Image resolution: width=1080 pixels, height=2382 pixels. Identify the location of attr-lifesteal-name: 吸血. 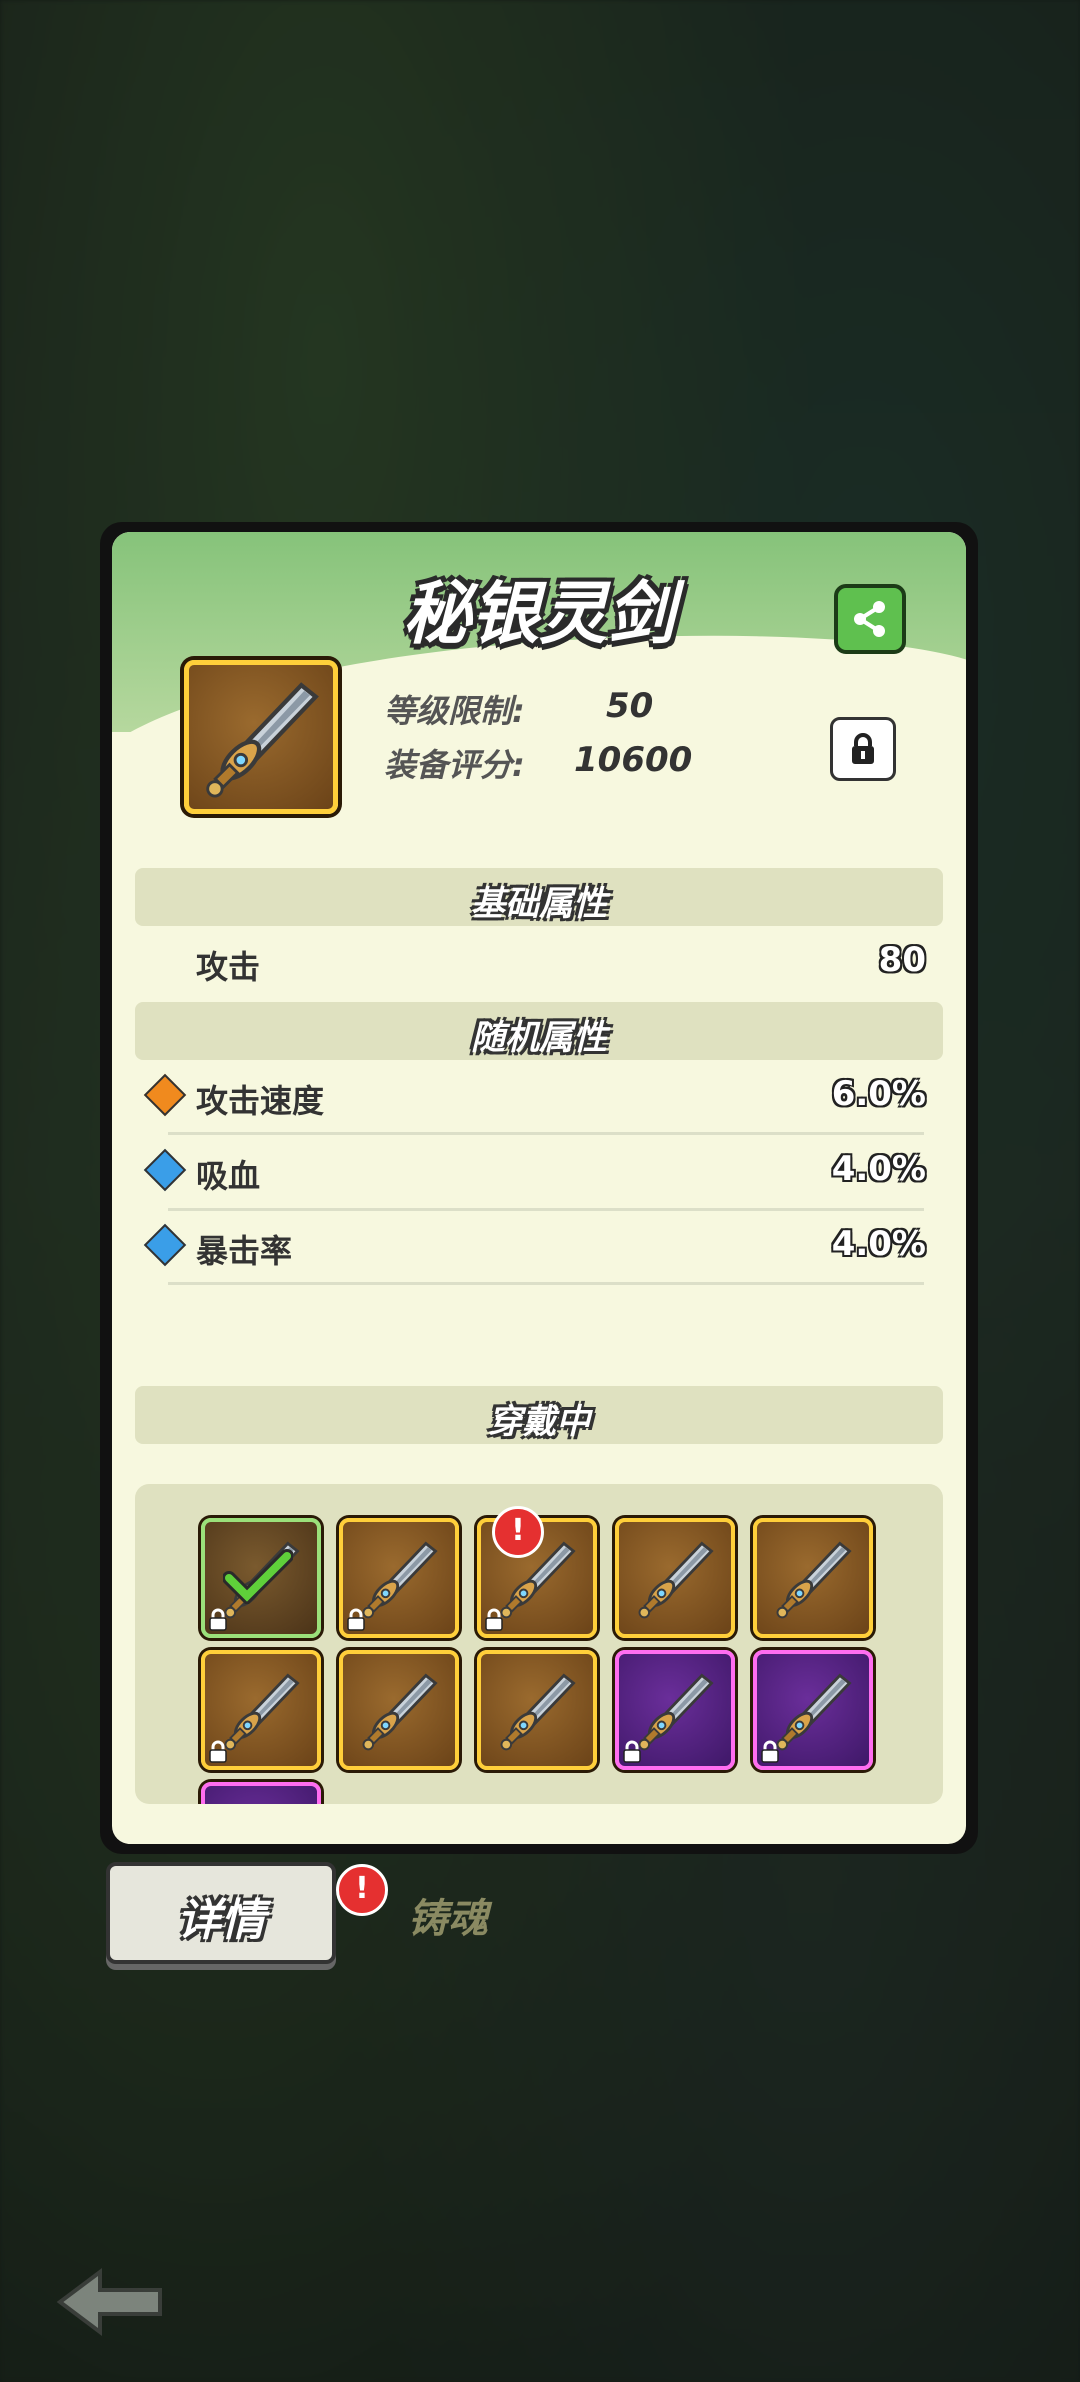
(228, 1176).